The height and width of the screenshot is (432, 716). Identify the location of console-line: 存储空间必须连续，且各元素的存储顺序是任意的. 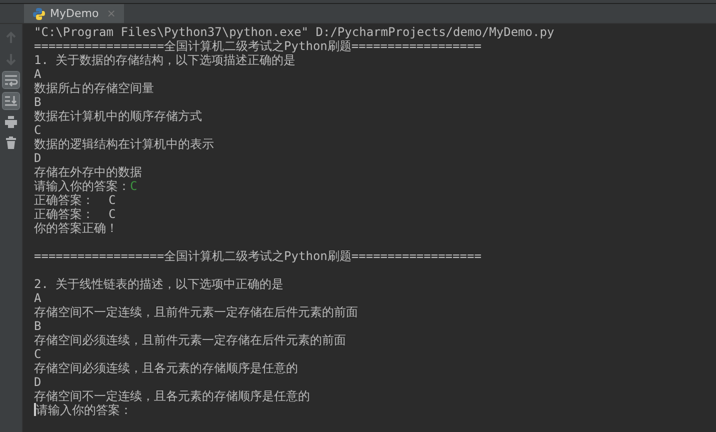
(166, 368).